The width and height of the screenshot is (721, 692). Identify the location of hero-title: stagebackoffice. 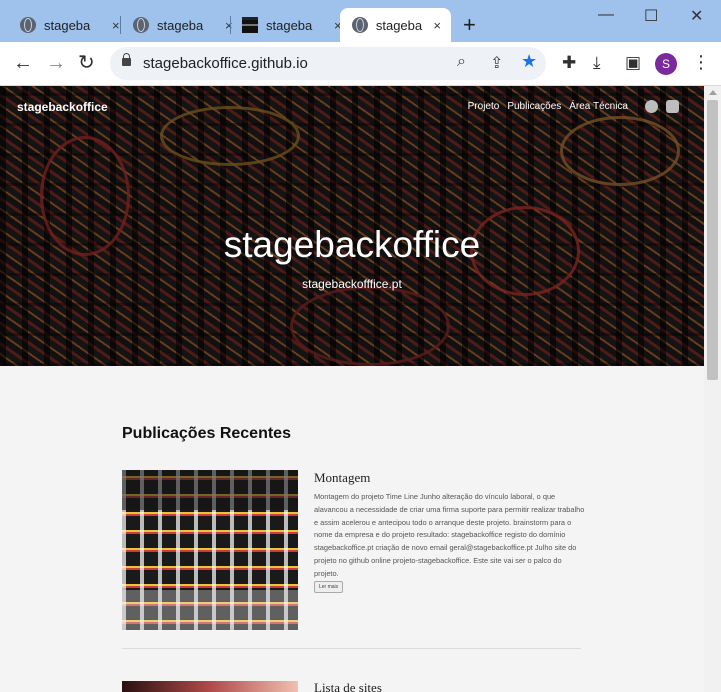
(352, 244).